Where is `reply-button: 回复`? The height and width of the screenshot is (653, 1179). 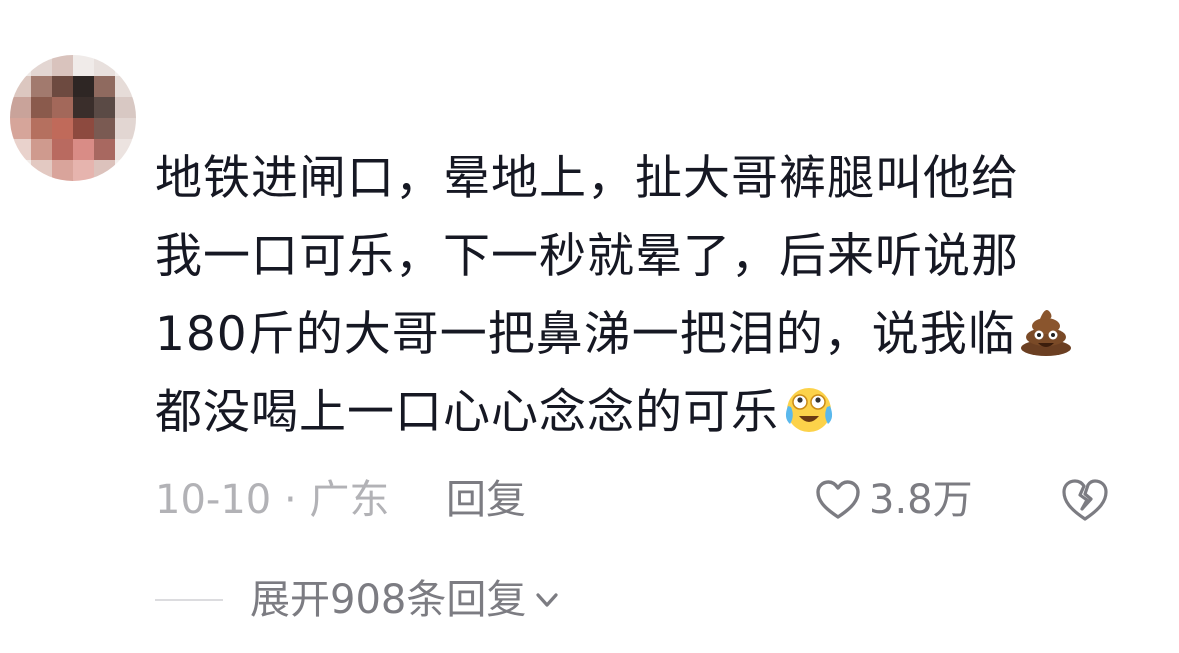 reply-button: 回复 is located at coordinates (486, 500).